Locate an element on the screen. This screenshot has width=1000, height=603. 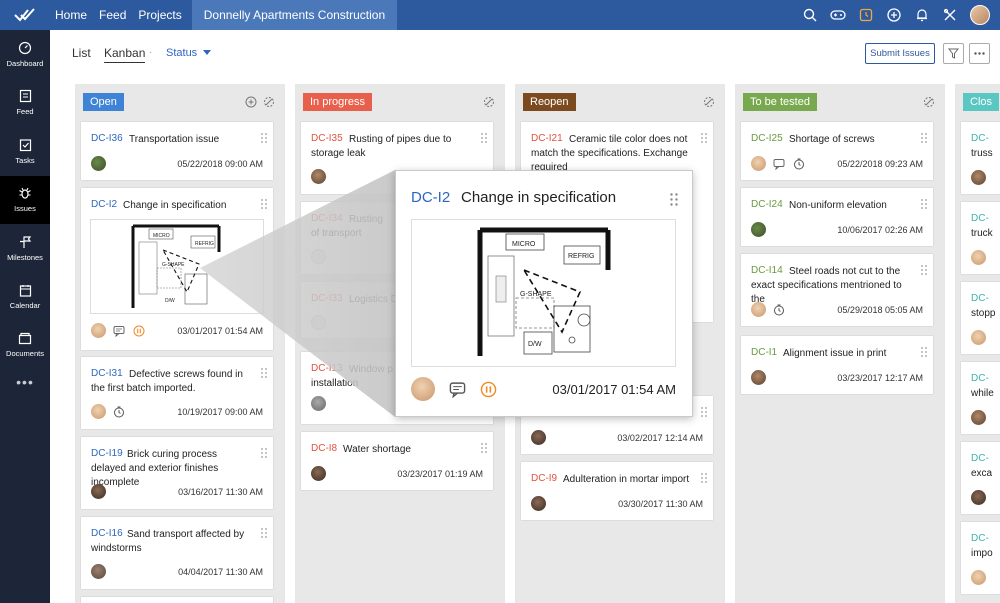
issue-id: DC-I36 is located at coordinates (107, 138).